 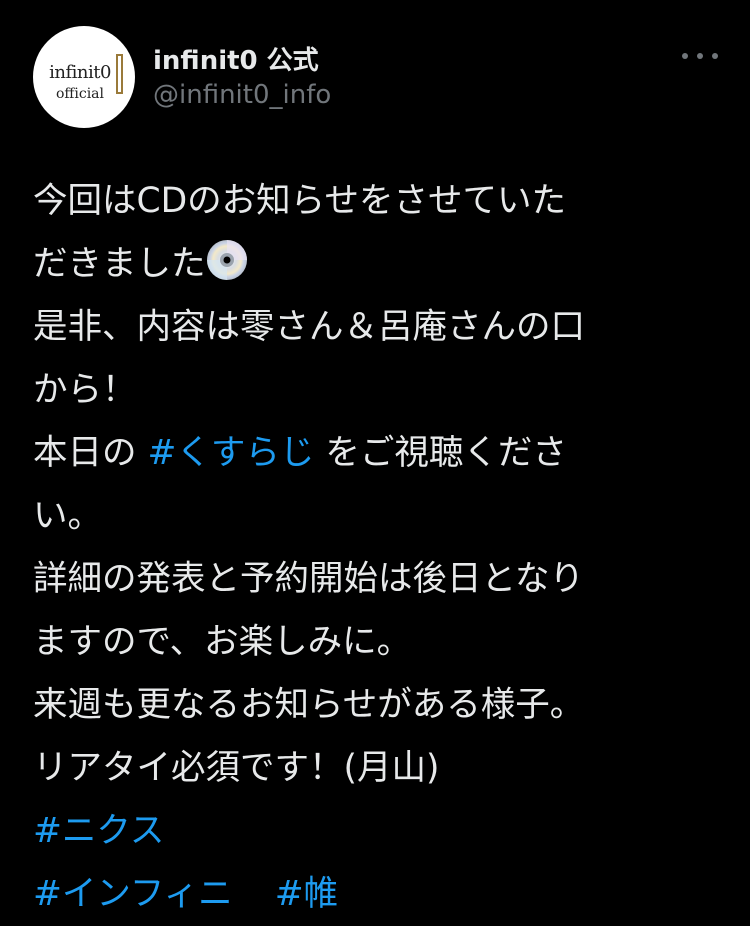 I want to click on hashtag-link: #くすらじ, so click(x=230, y=453).